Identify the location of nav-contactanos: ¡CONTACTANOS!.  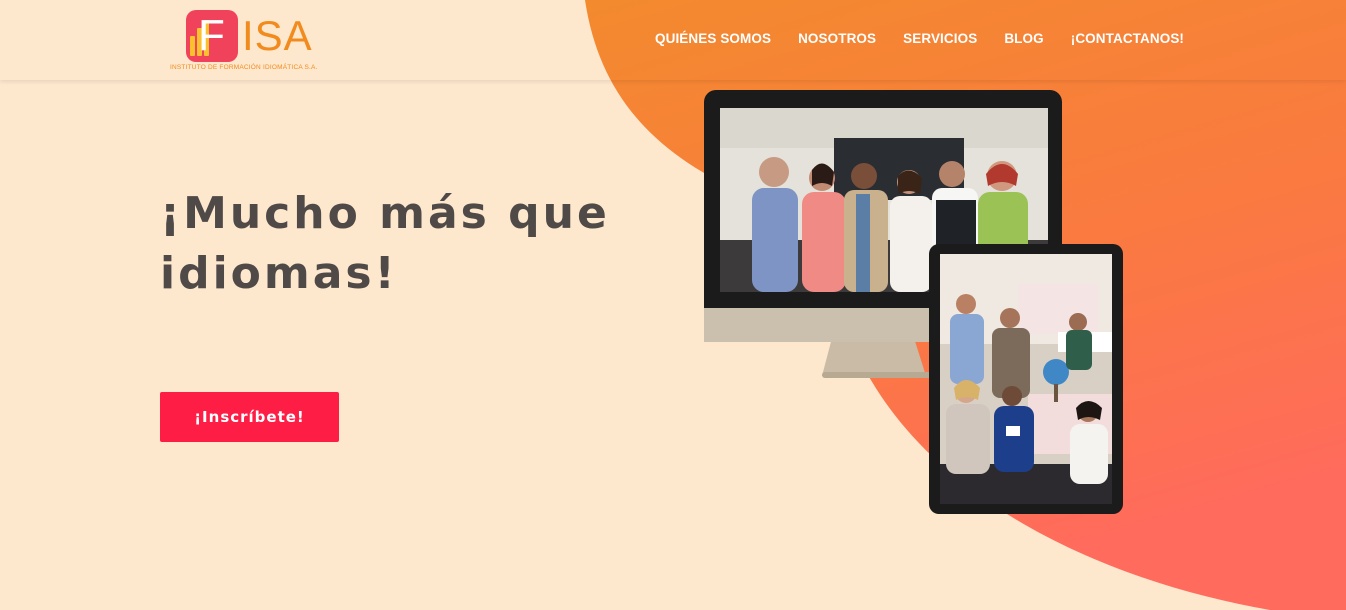
(1127, 38).